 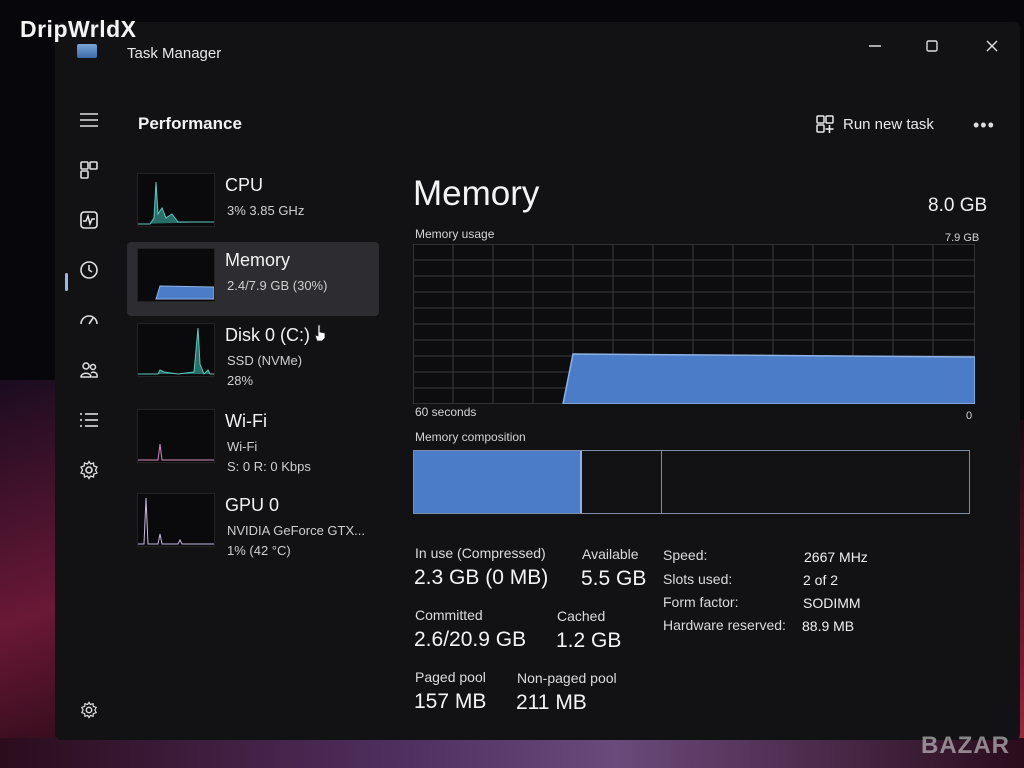 What do you see at coordinates (962, 238) in the screenshot?
I see `memory-usage-max: 7.9 GB` at bounding box center [962, 238].